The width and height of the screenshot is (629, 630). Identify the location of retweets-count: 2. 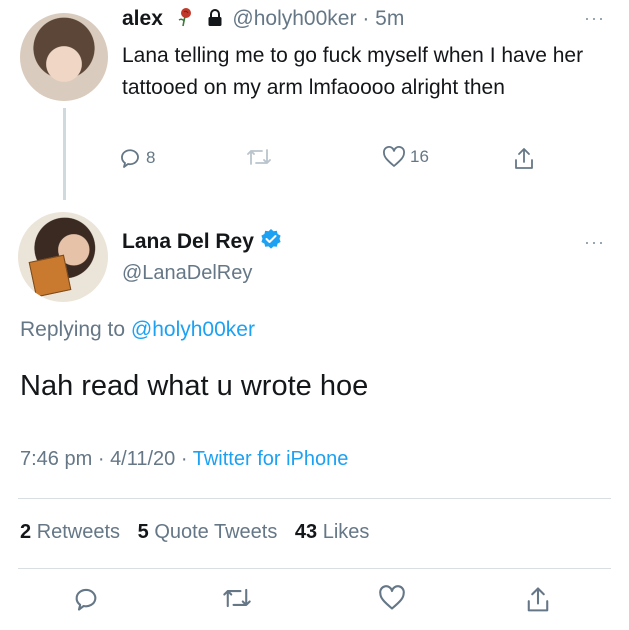
(26, 532).